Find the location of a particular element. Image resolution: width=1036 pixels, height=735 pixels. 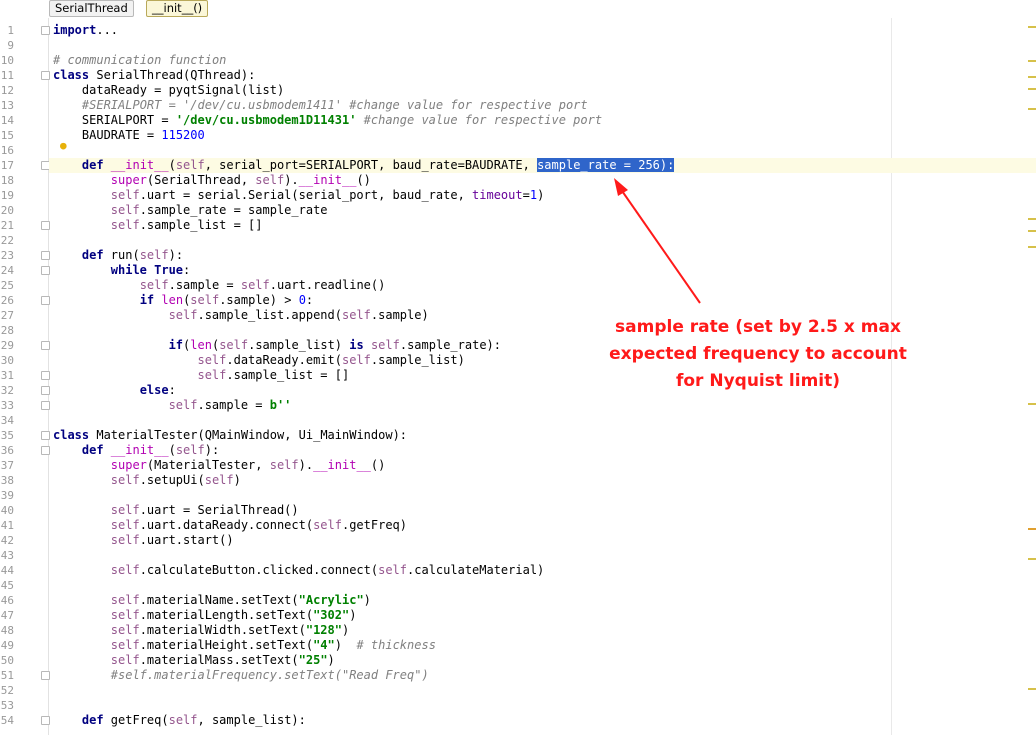

lightbulb-intention-icon: ● is located at coordinates (65, 145).